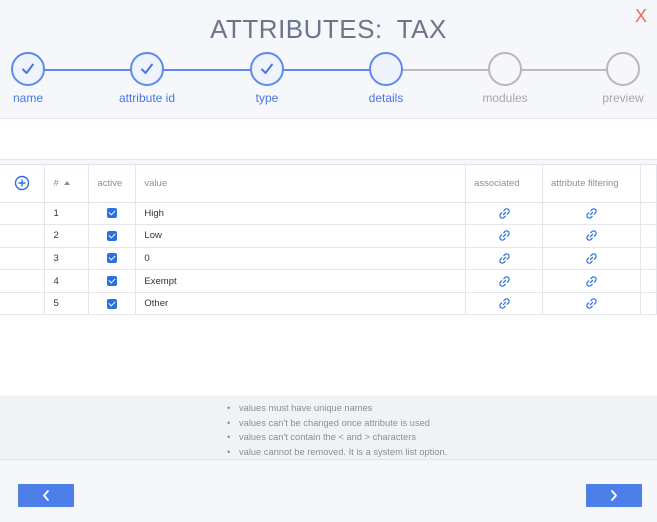 The width and height of the screenshot is (657, 522). I want to click on back-button, so click(46, 495).